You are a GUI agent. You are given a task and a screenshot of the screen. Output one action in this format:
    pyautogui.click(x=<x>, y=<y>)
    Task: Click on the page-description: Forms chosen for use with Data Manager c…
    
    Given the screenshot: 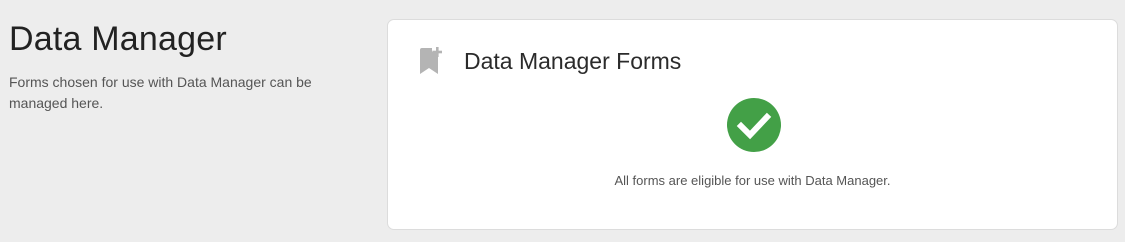 What is the action you would take?
    pyautogui.click(x=160, y=92)
    